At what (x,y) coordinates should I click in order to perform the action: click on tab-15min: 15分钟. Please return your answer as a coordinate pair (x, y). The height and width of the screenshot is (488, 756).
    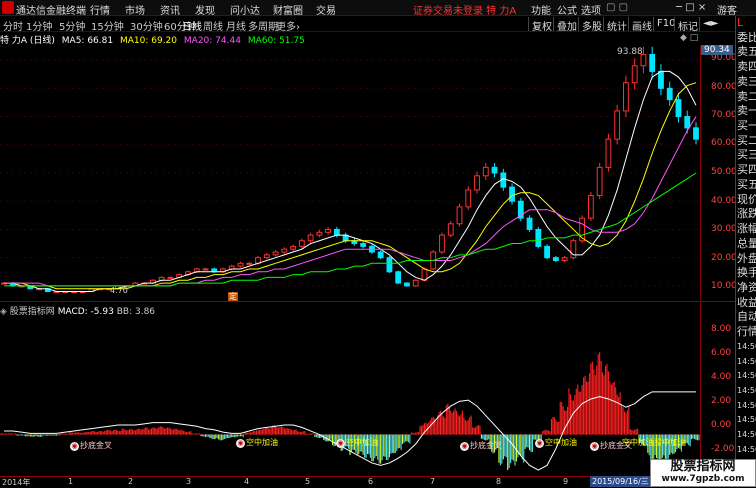
    Looking at the image, I should click on (107, 25).